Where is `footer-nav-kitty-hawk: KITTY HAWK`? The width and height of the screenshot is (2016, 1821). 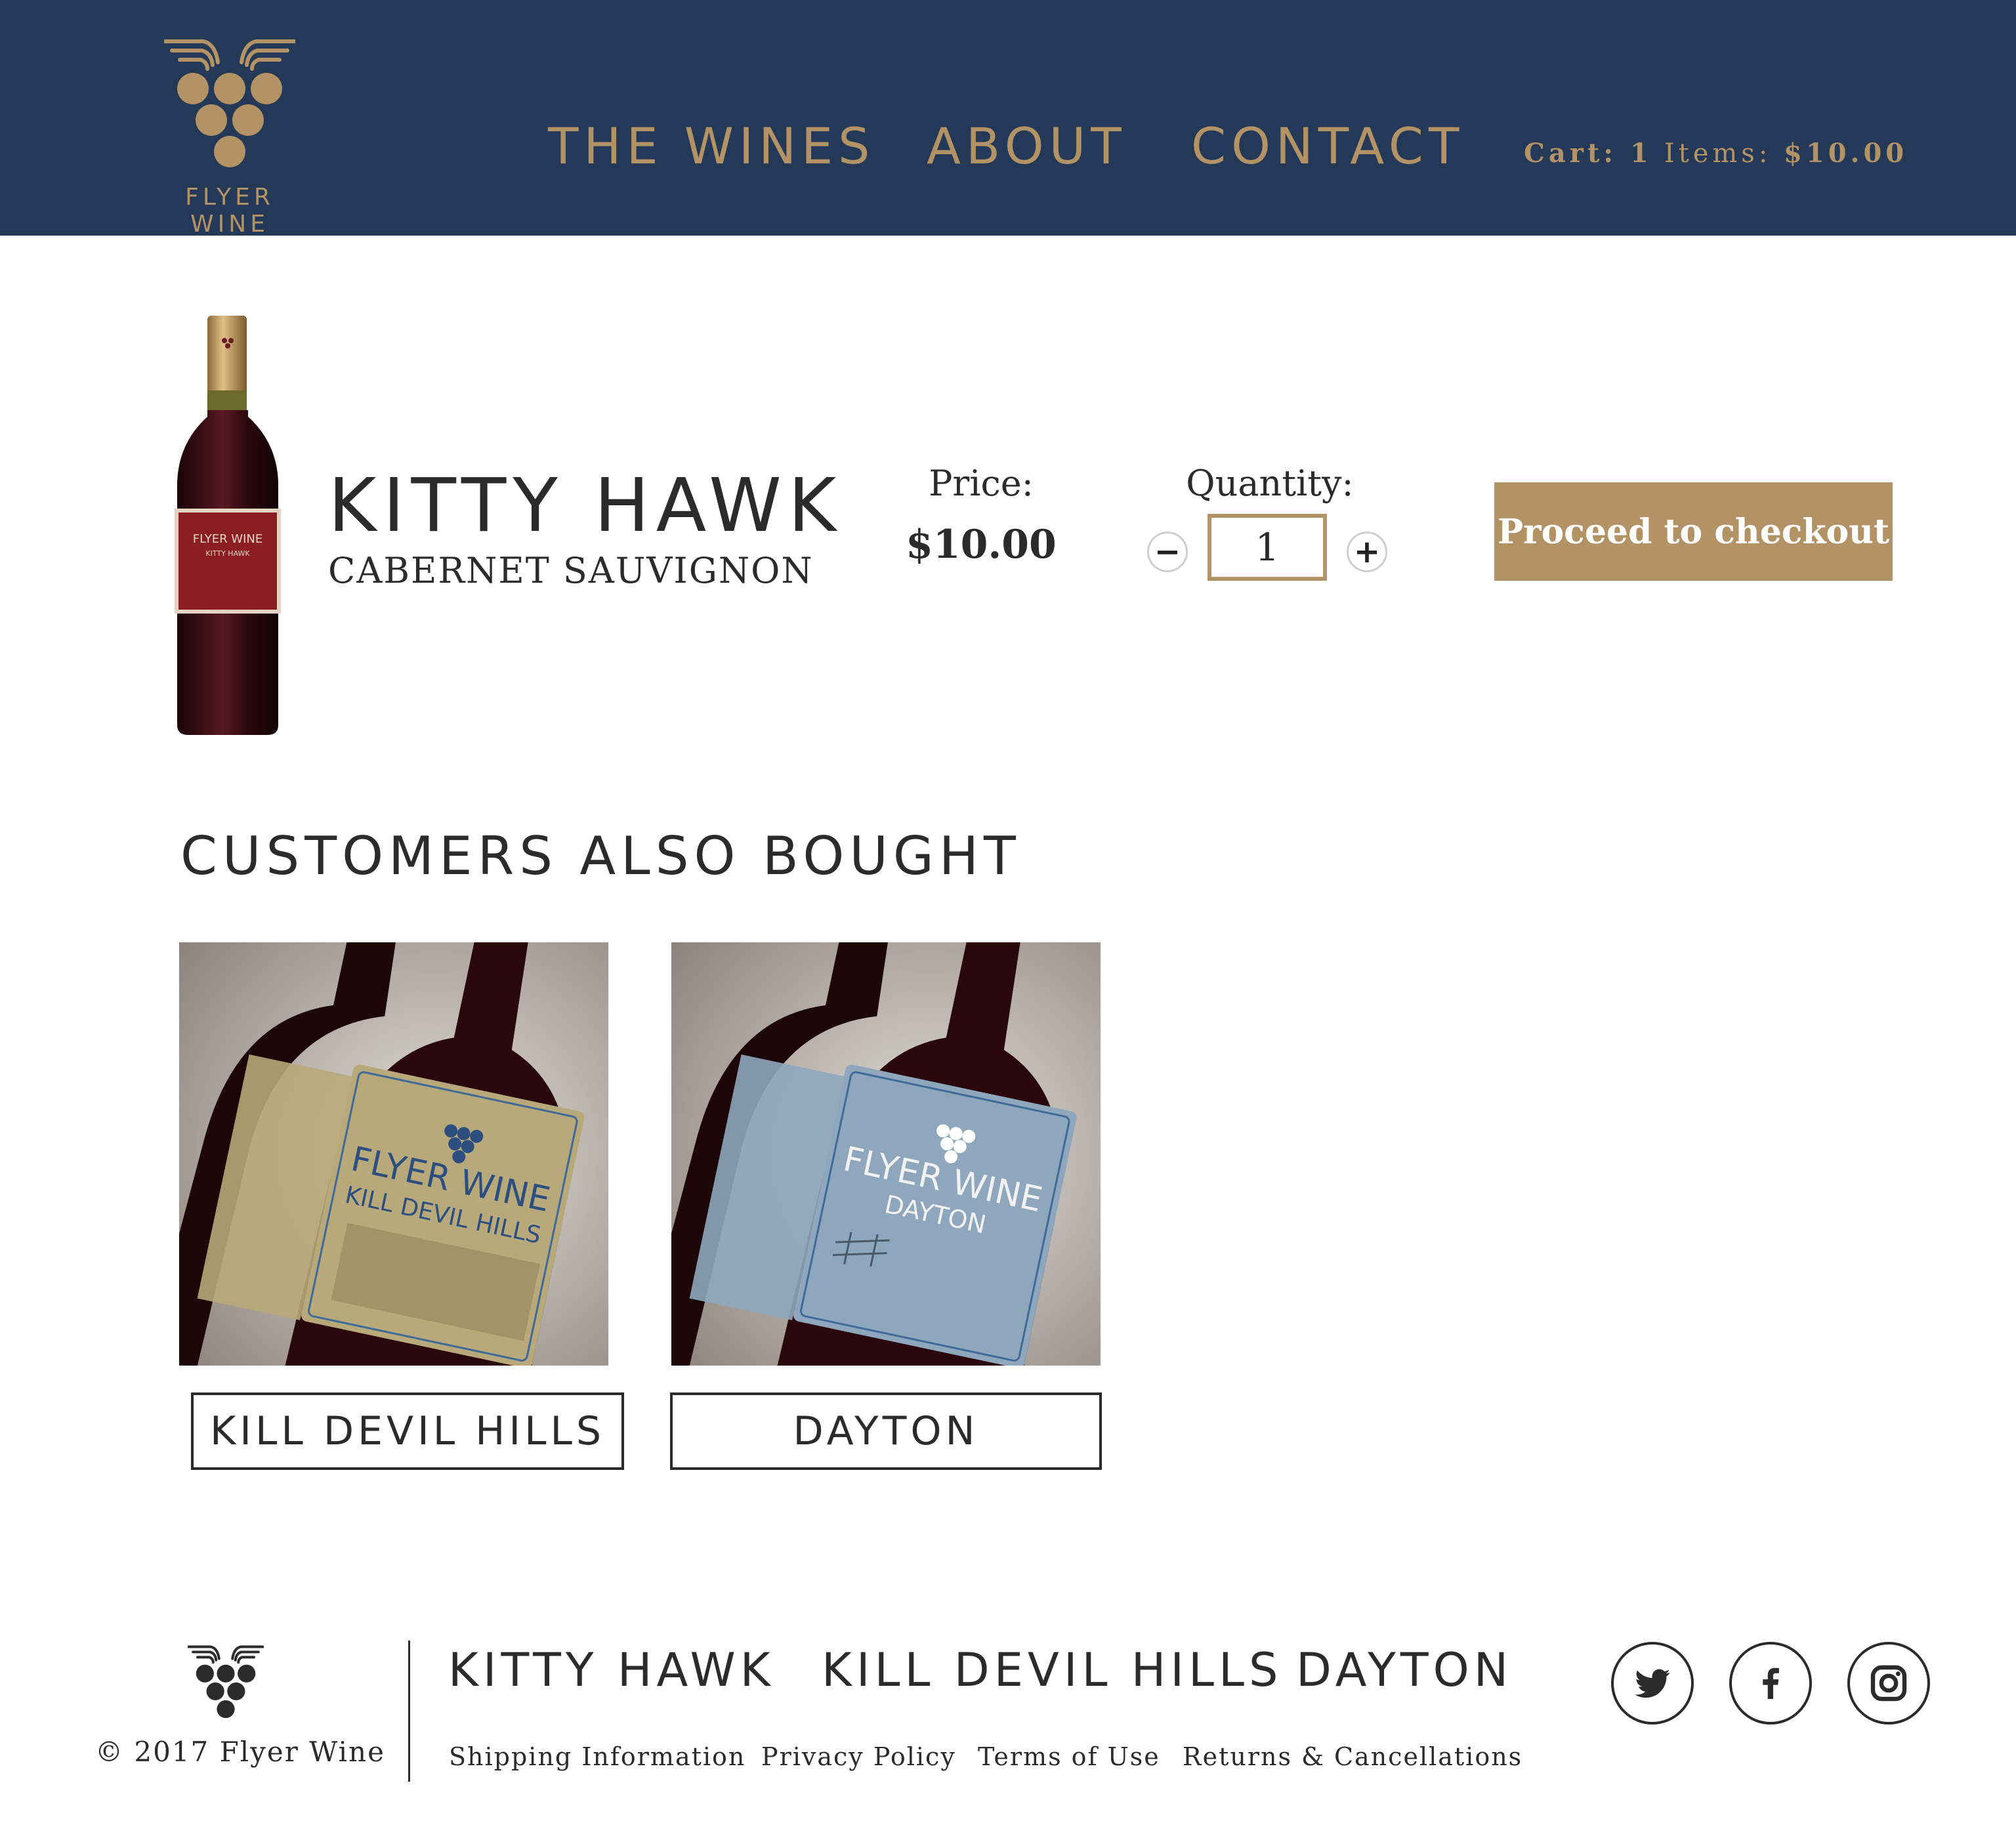 footer-nav-kitty-hawk: KITTY HAWK is located at coordinates (611, 1670).